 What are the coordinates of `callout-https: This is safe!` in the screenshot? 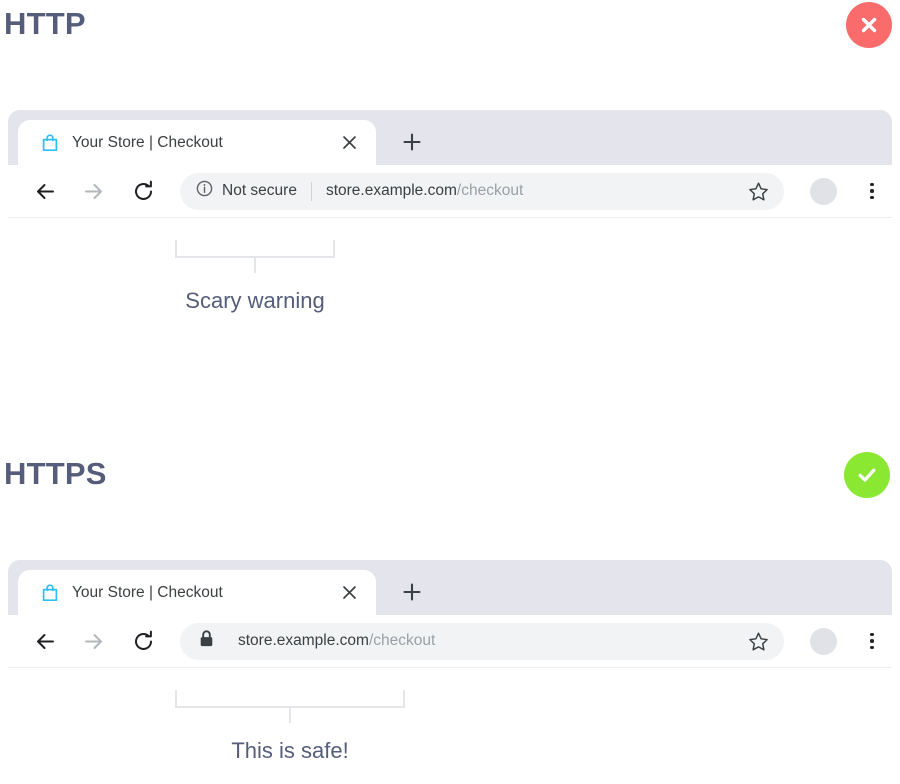 It's located at (290, 727).